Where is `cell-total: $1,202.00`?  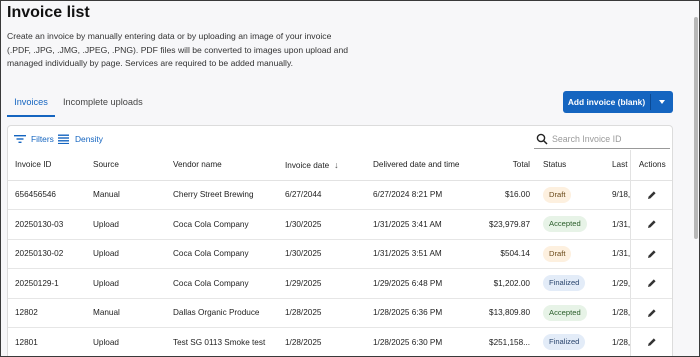 cell-total: $1,202.00 is located at coordinates (509, 283).